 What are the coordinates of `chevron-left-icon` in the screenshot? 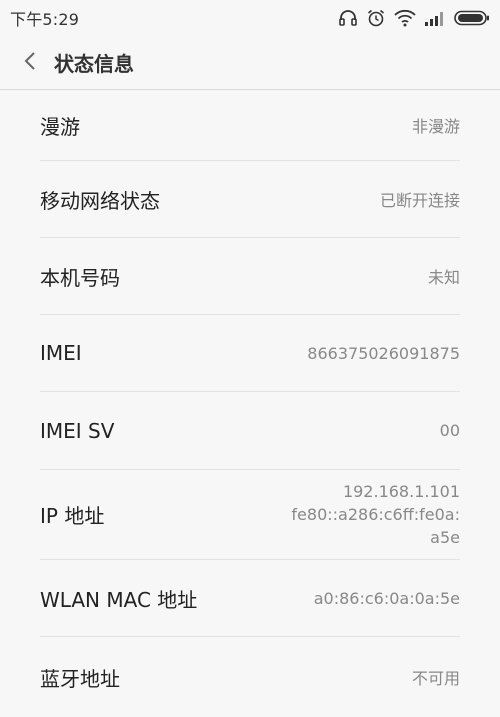 It's located at (30, 63).